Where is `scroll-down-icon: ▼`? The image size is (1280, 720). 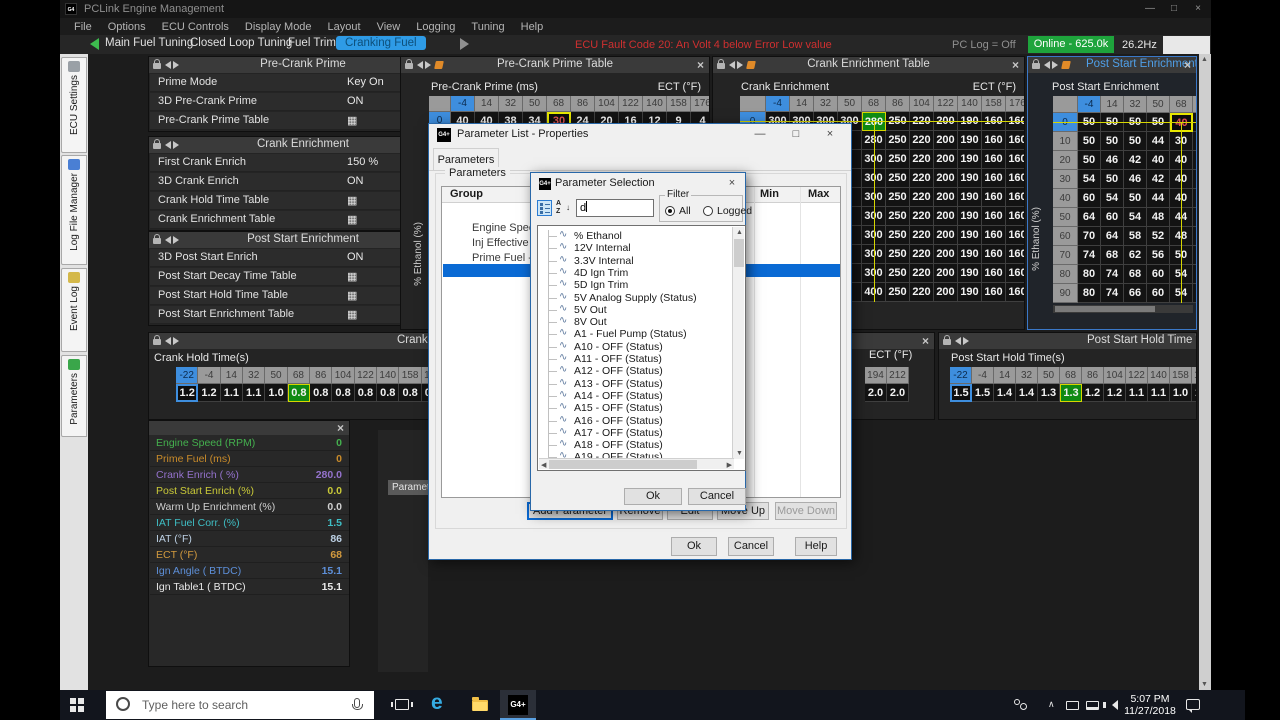
scroll-down-icon: ▼ is located at coordinates (739, 453).